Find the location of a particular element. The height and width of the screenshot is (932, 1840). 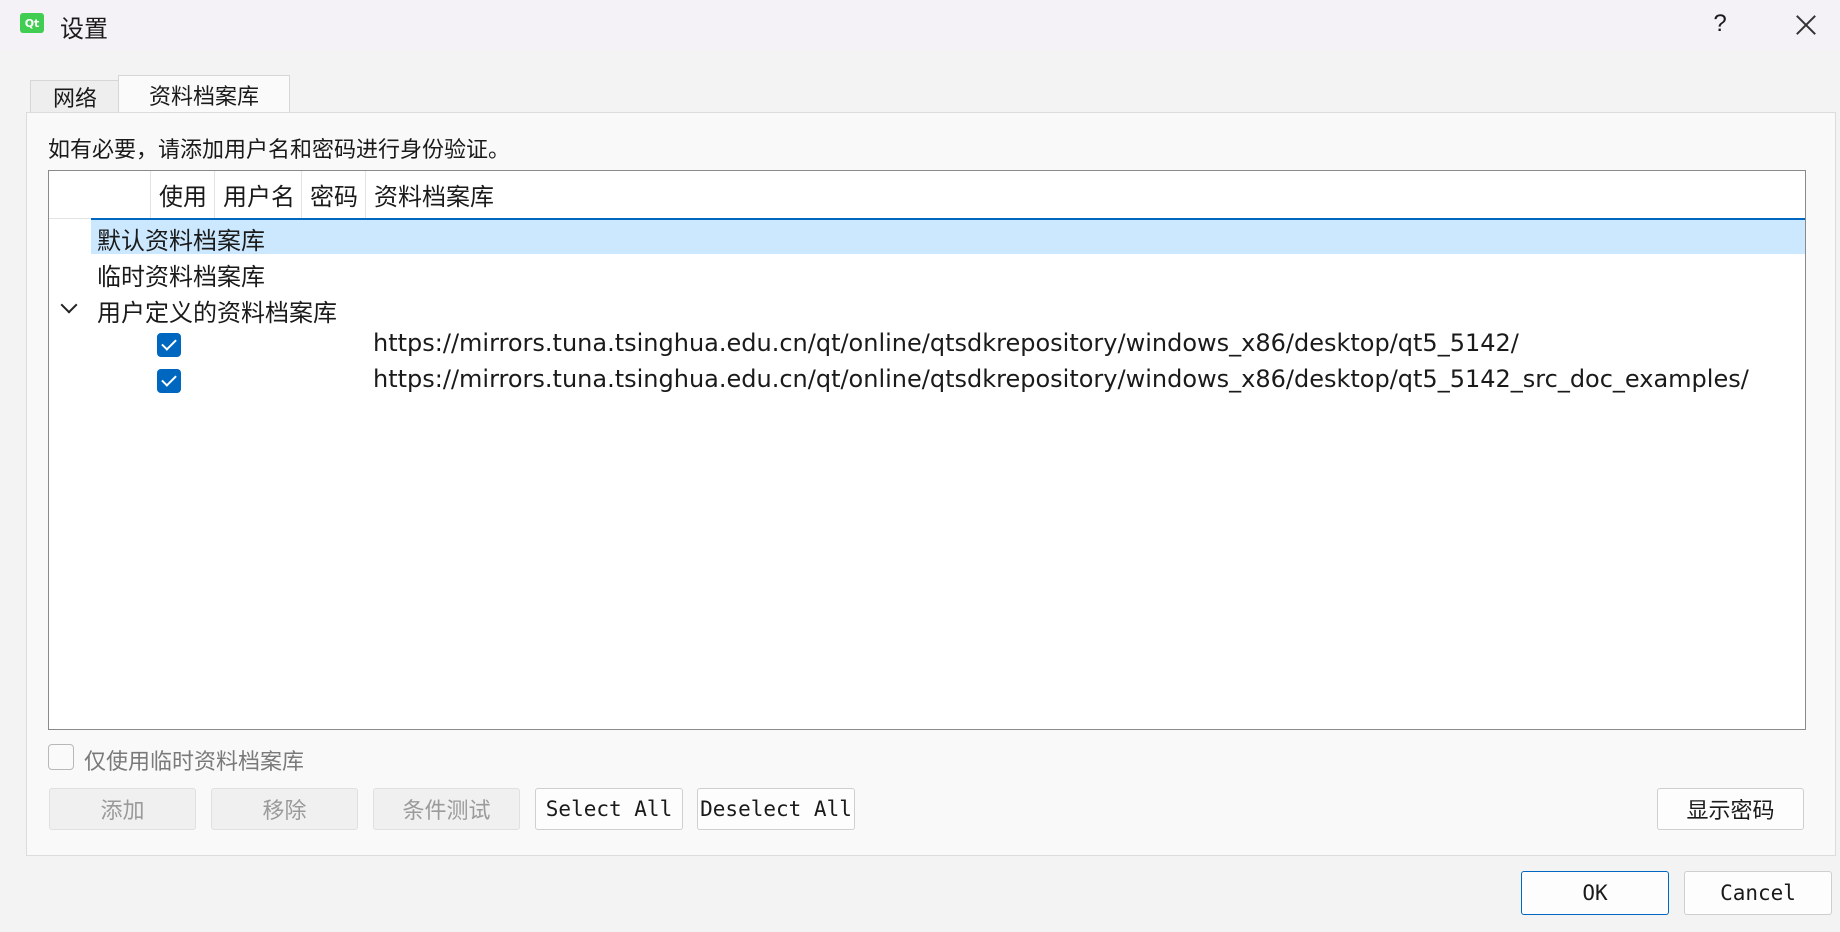

header-use: 使用 is located at coordinates (182, 194).